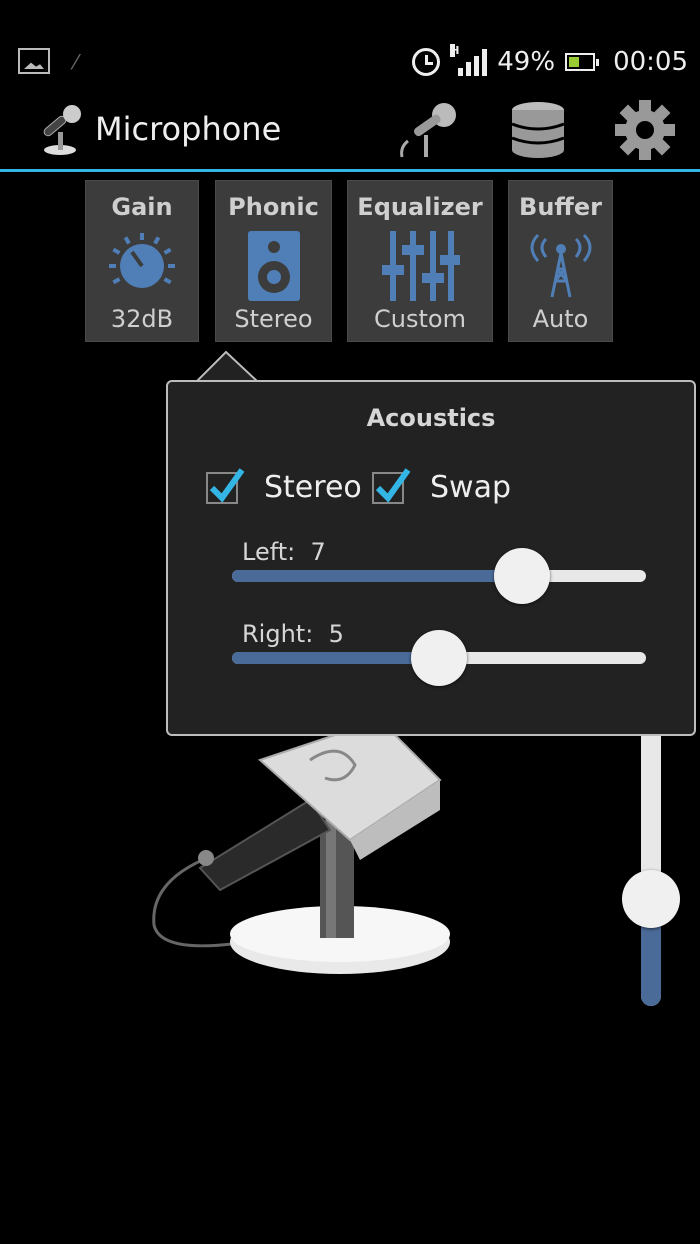 The width and height of the screenshot is (700, 1244). Describe the element at coordinates (188, 129) in the screenshot. I see `app-title: Microphone` at that location.